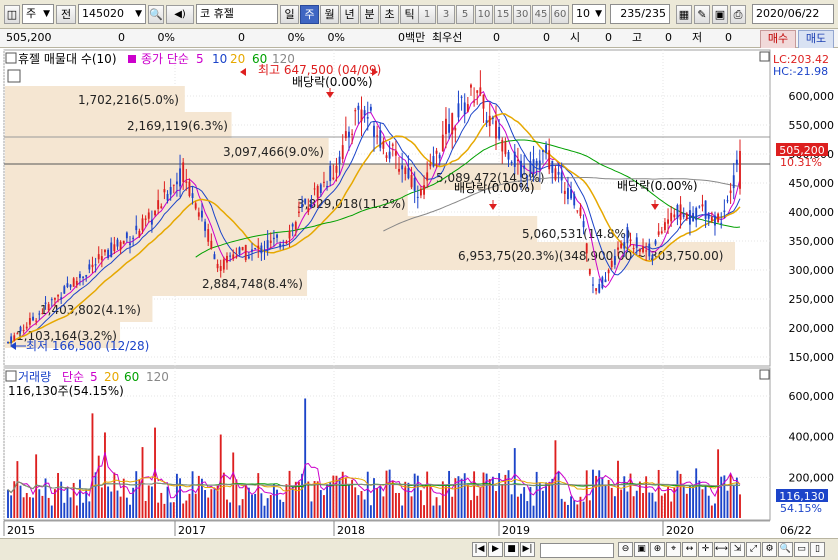 This screenshot has height=560, width=838. Describe the element at coordinates (541, 14) in the screenshot. I see `interval-button: 45` at that location.